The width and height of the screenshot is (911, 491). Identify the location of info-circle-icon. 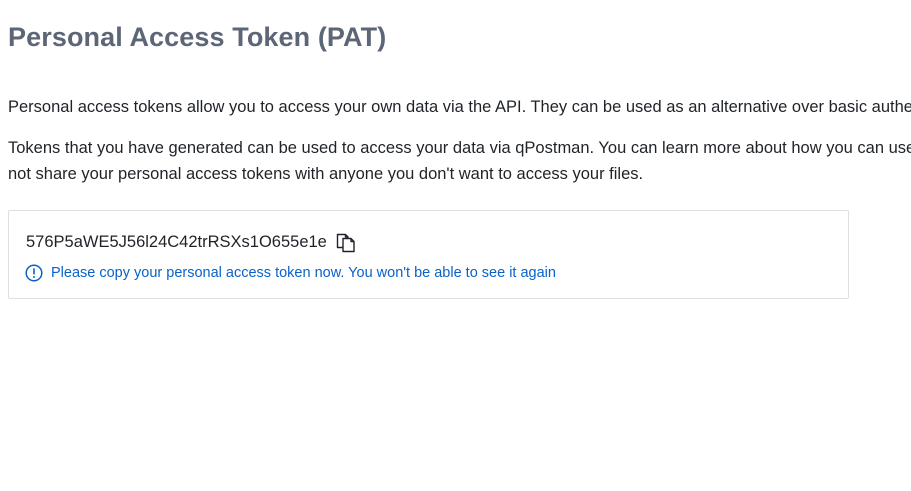
(34, 273).